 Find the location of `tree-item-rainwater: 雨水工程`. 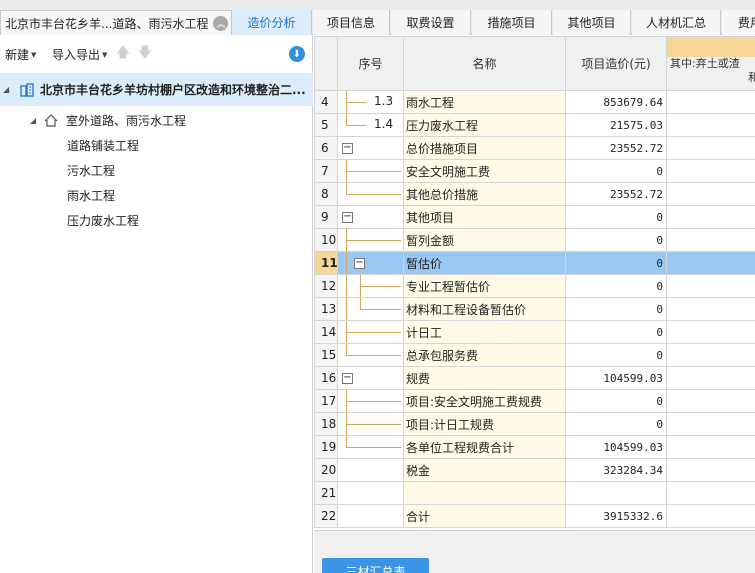

tree-item-rainwater: 雨水工程 is located at coordinates (91, 195).